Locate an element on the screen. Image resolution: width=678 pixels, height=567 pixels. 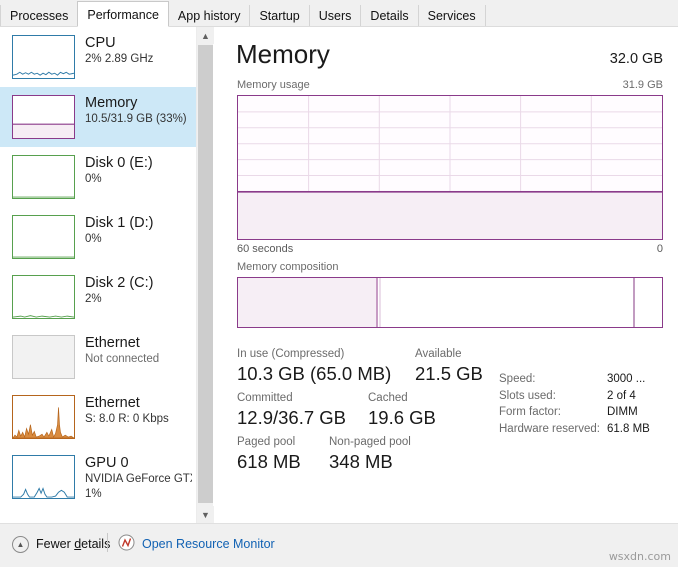
fewer-details-button: ▲ Fewer details is located at coordinates (61, 544).